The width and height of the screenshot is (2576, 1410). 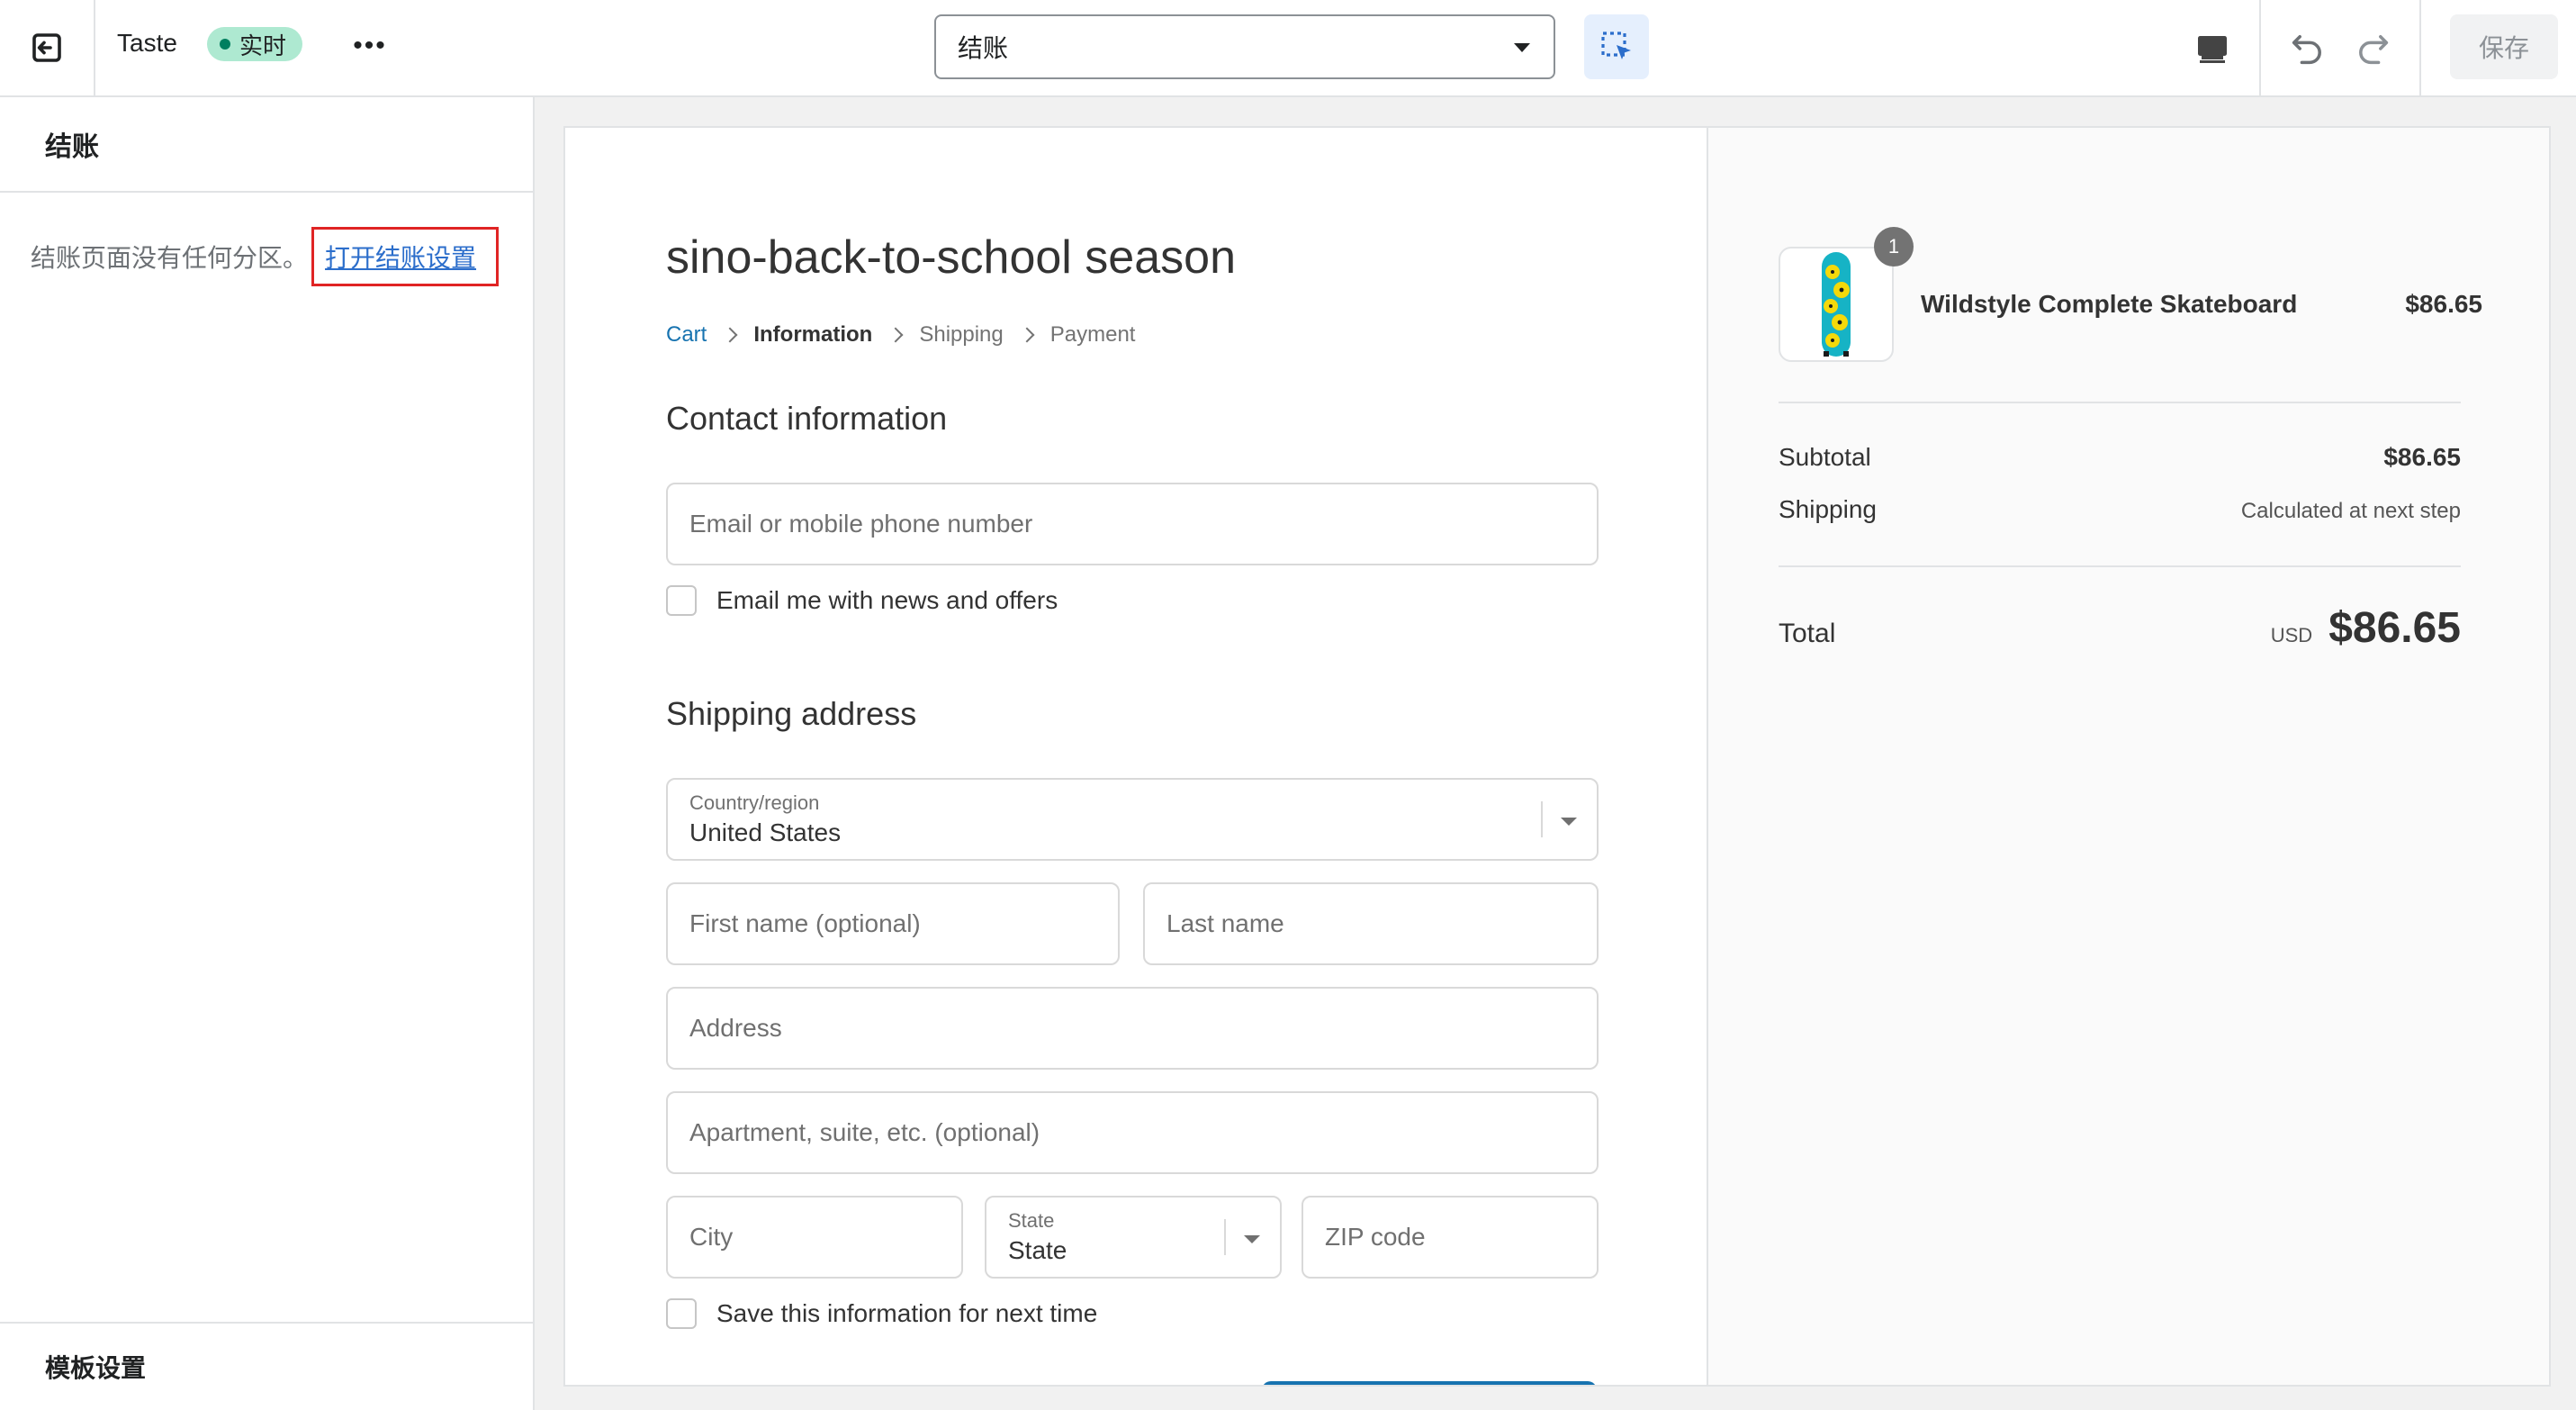 What do you see at coordinates (2350, 511) in the screenshot?
I see `shipping-value: Calculated at next step` at bounding box center [2350, 511].